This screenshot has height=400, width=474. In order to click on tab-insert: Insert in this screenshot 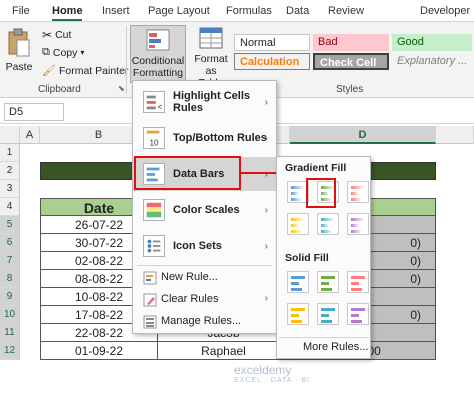, I will do `click(116, 11)`.